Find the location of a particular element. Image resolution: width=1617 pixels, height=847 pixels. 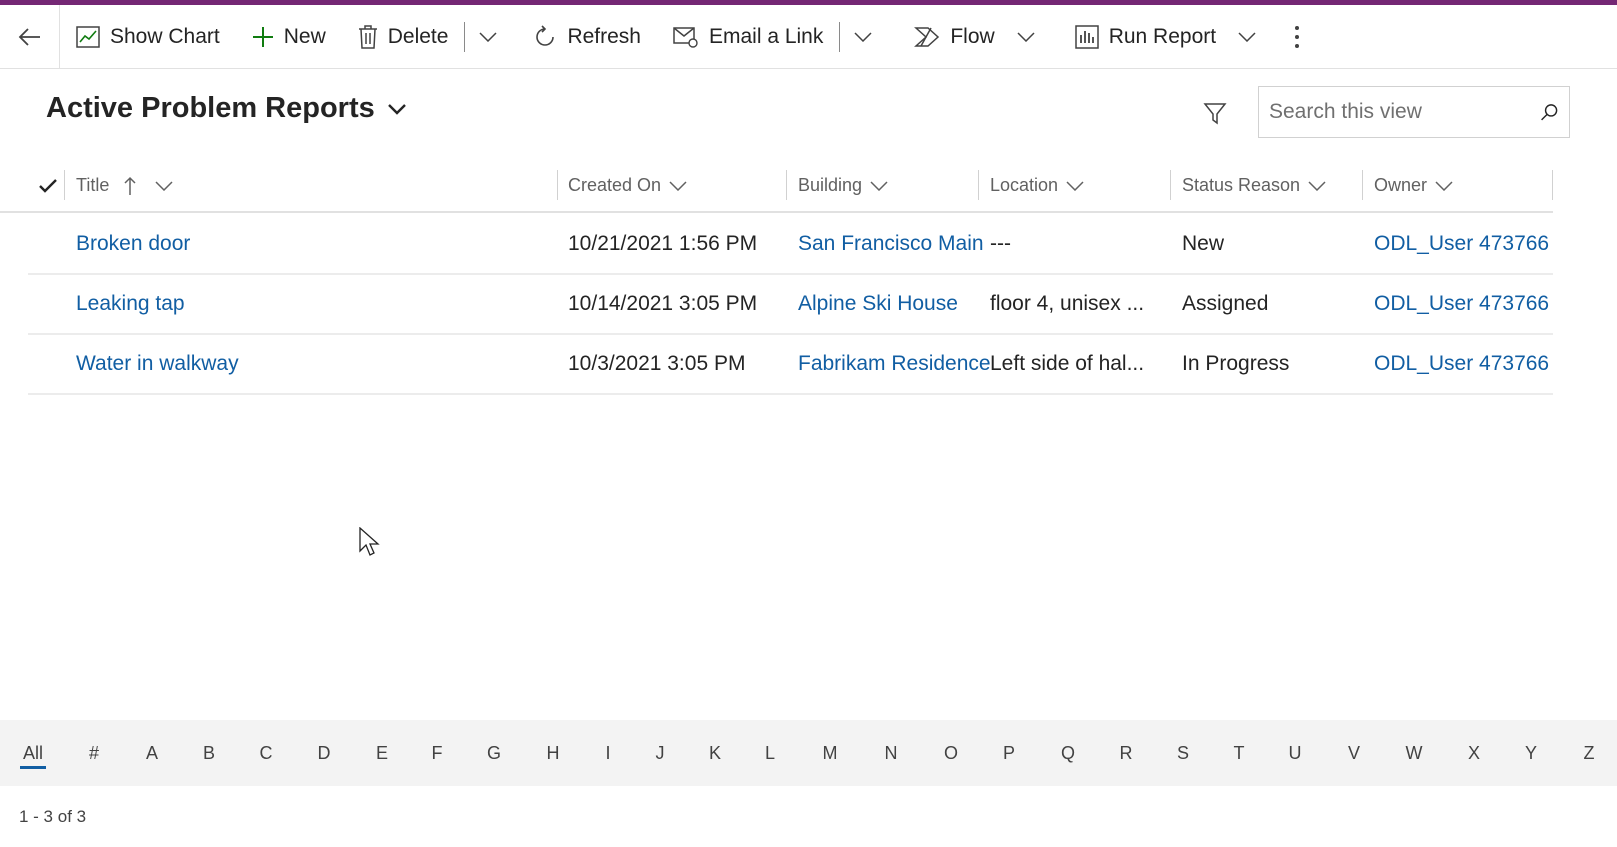

row-created-on: 10/14/2021 3:05 PM is located at coordinates (663, 303).